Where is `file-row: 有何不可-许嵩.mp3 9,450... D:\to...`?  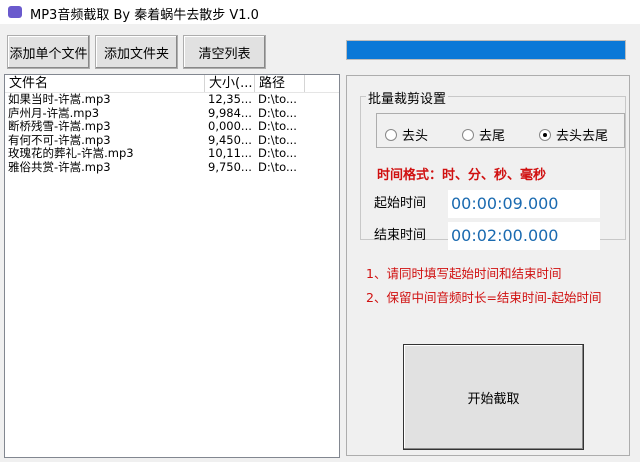 file-row: 有何不可-许嵩.mp3 9,450... D:\to... is located at coordinates (172, 141).